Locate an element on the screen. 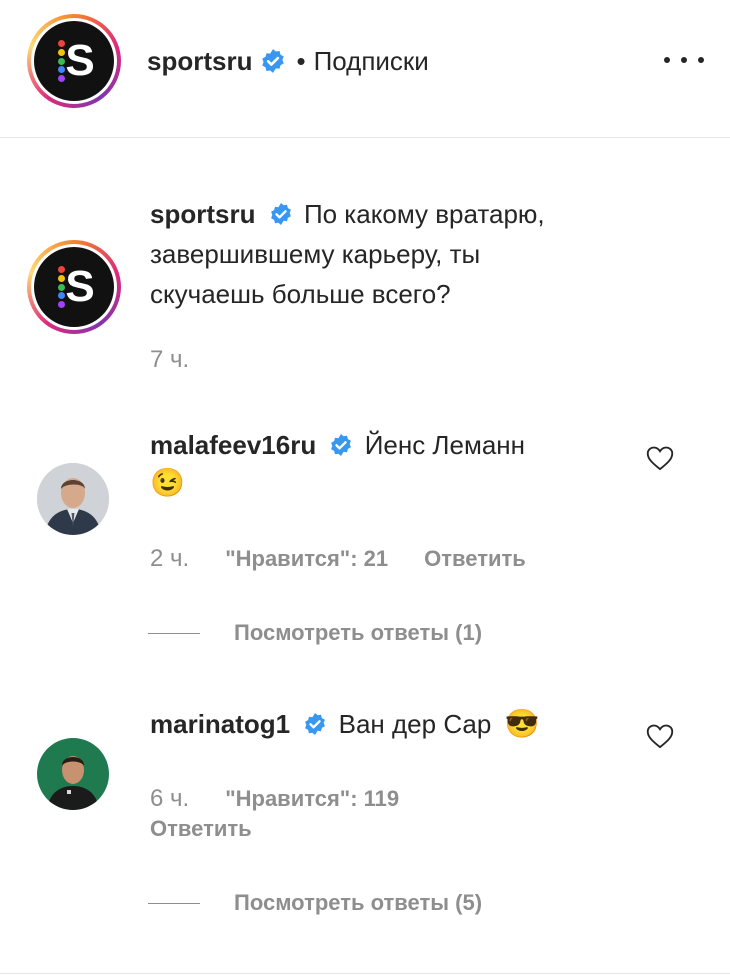  commenter-avatar-malafeev16ru is located at coordinates (73, 499).